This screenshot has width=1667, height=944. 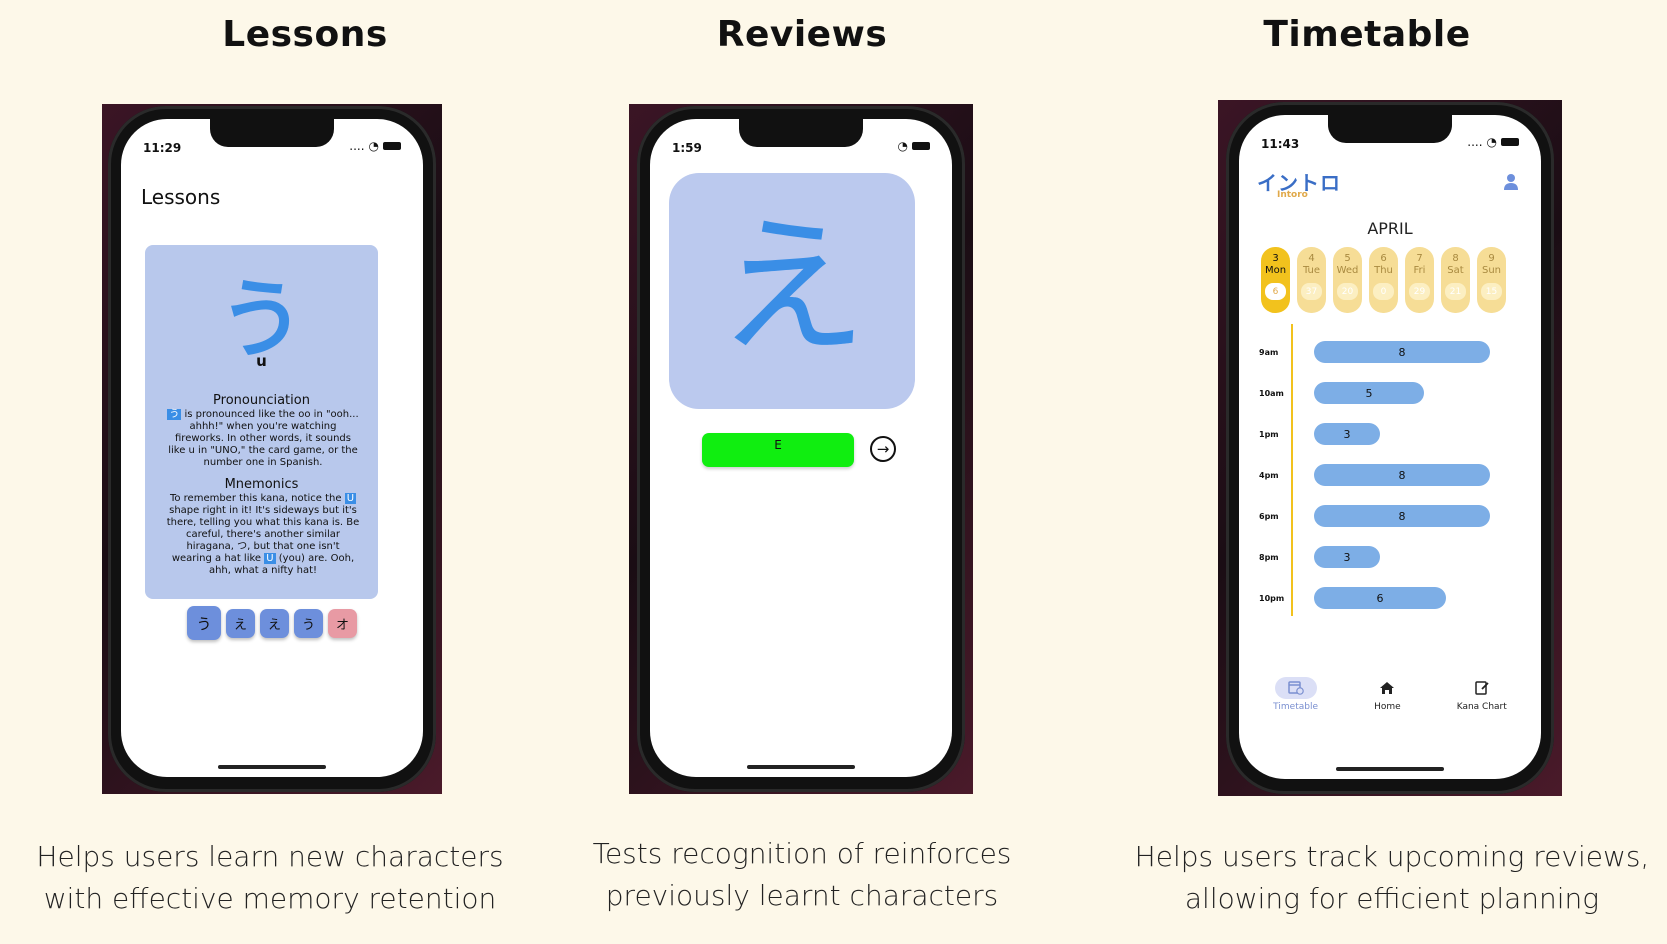 I want to click on status-time: 1:59, so click(x=687, y=148).